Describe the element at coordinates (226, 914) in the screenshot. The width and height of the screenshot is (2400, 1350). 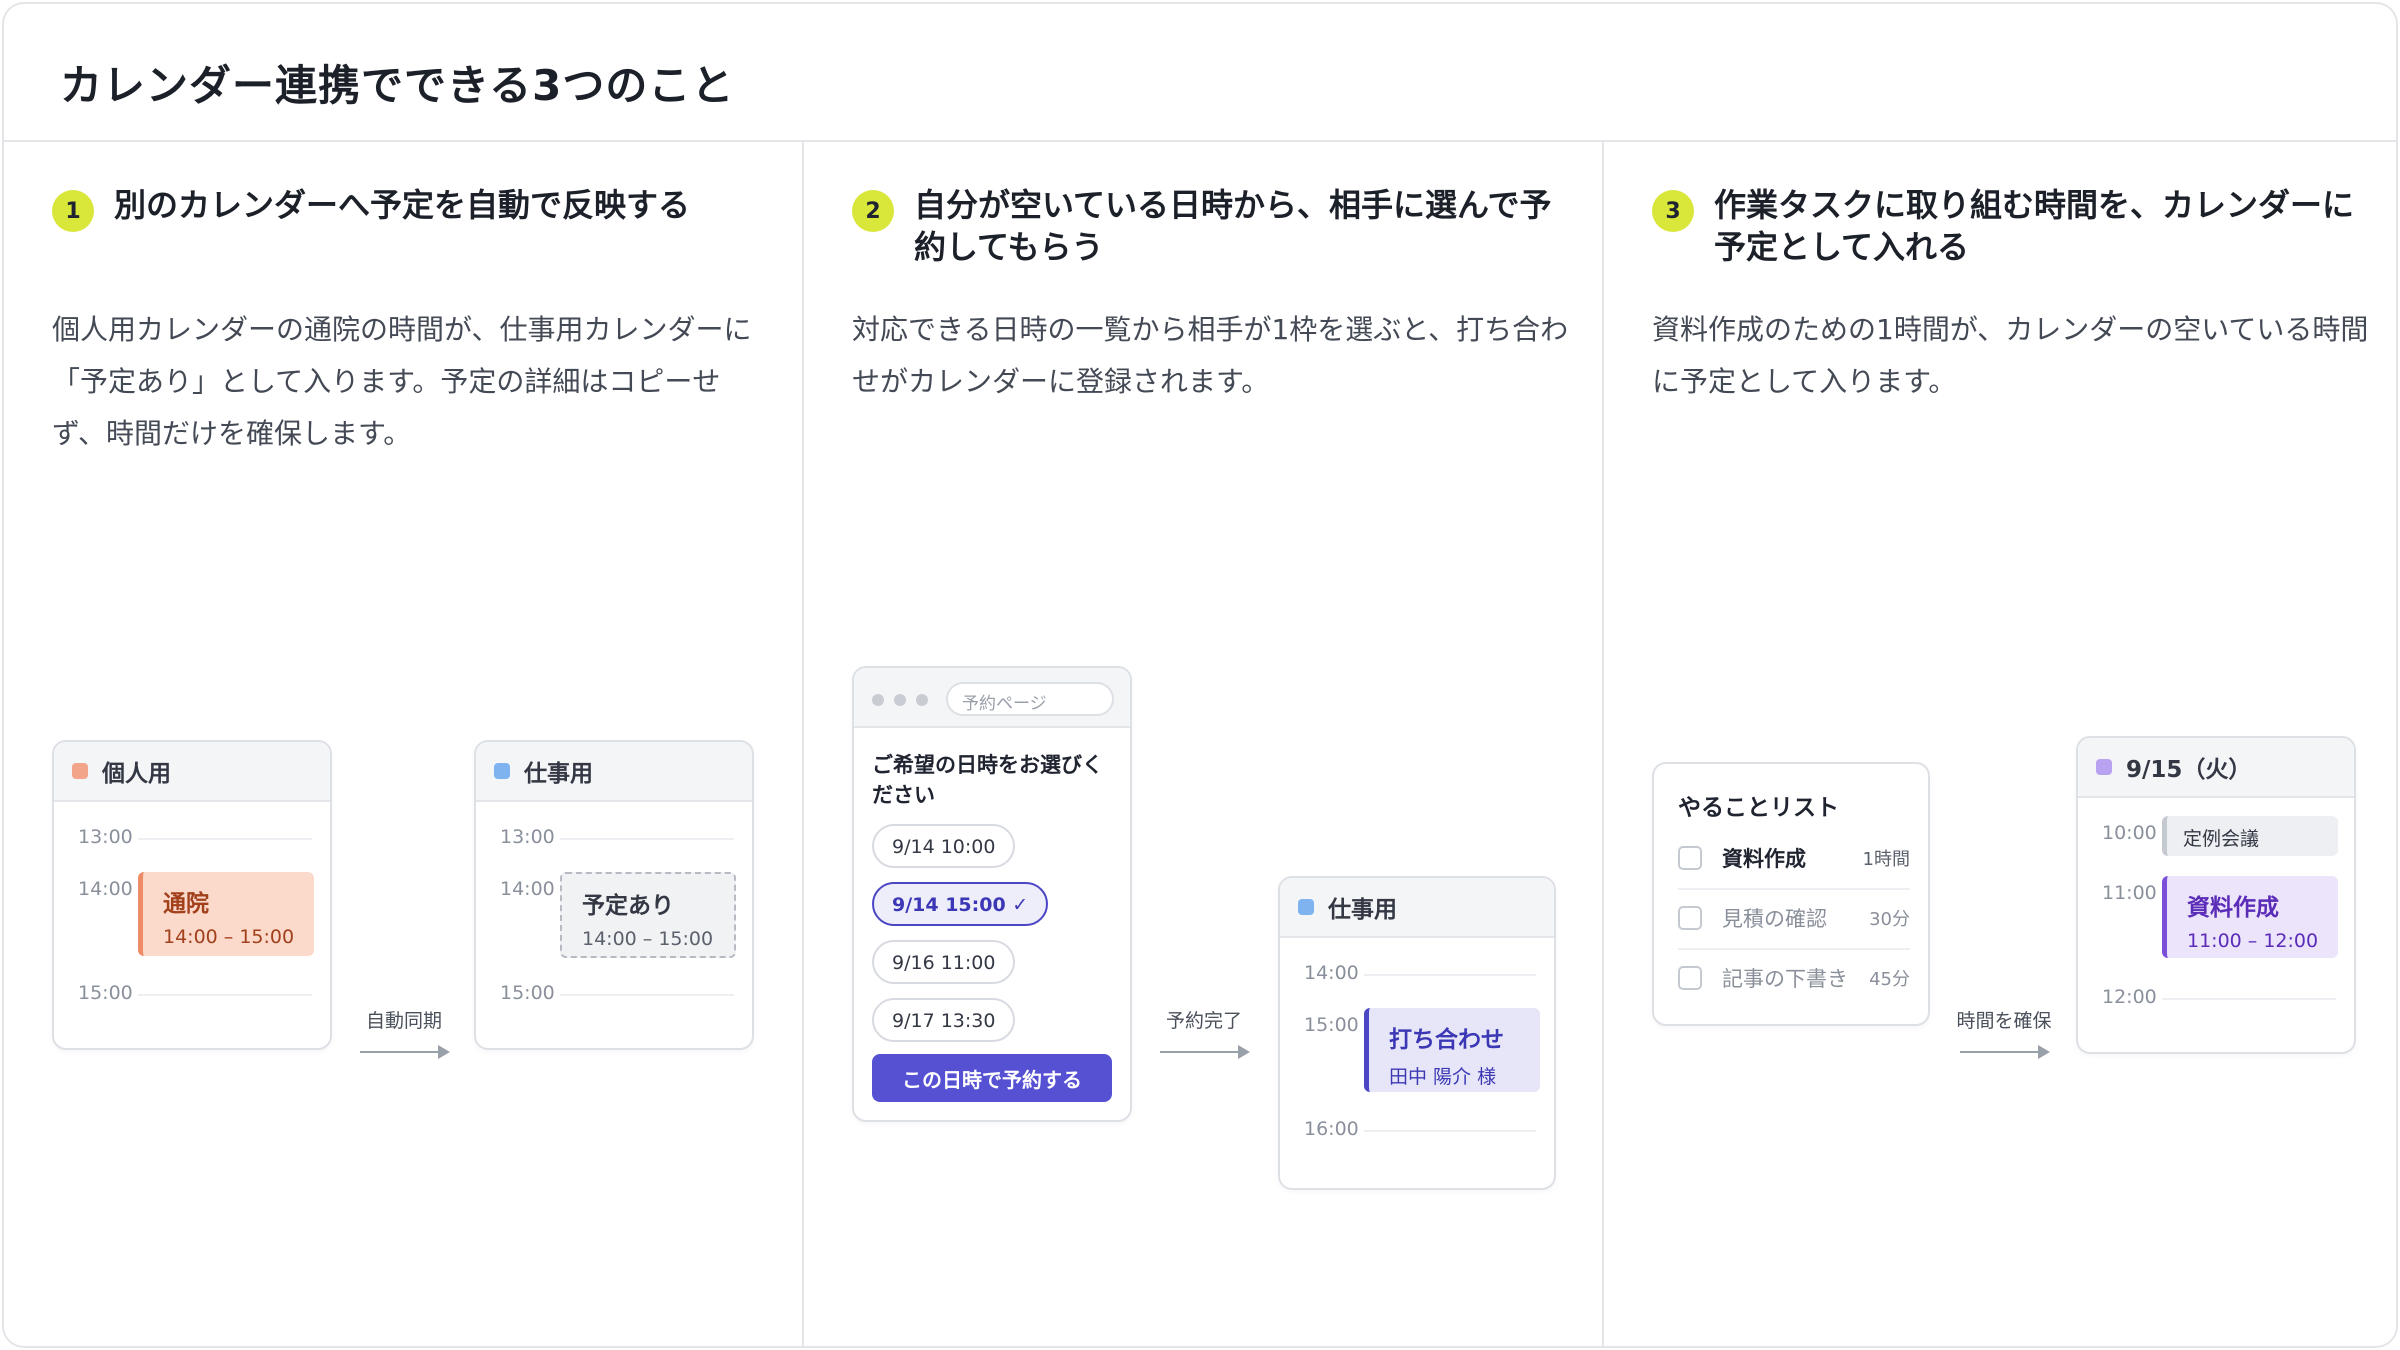
I see `calendar-event: 通院 14:00 – 15:00` at that location.